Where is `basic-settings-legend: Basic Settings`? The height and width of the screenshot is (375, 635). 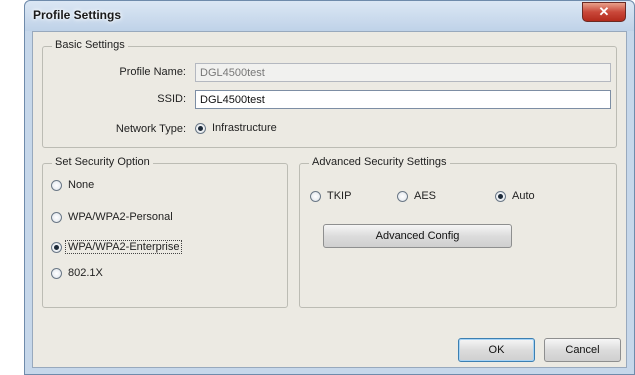 basic-settings-legend: Basic Settings is located at coordinates (90, 45).